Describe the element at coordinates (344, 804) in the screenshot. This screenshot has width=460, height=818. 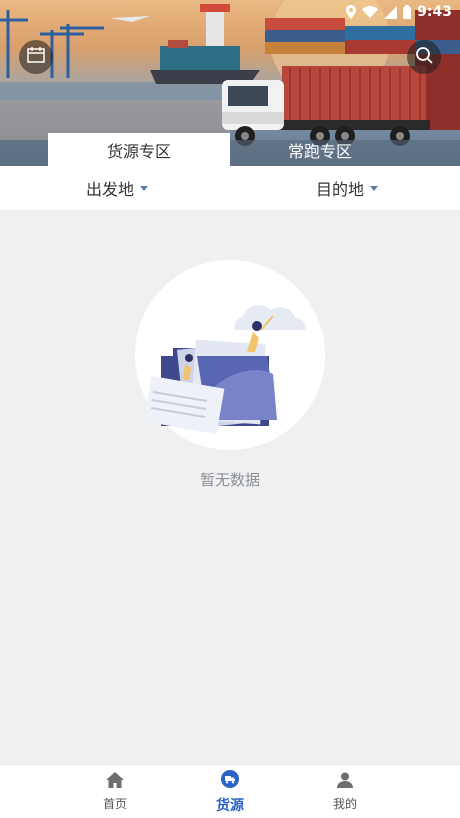
I see `nav-item-label: 我的` at that location.